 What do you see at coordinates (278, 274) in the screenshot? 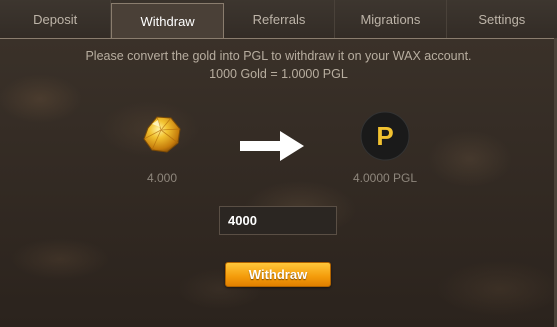
I see `withdraw-button: Withdraw` at bounding box center [278, 274].